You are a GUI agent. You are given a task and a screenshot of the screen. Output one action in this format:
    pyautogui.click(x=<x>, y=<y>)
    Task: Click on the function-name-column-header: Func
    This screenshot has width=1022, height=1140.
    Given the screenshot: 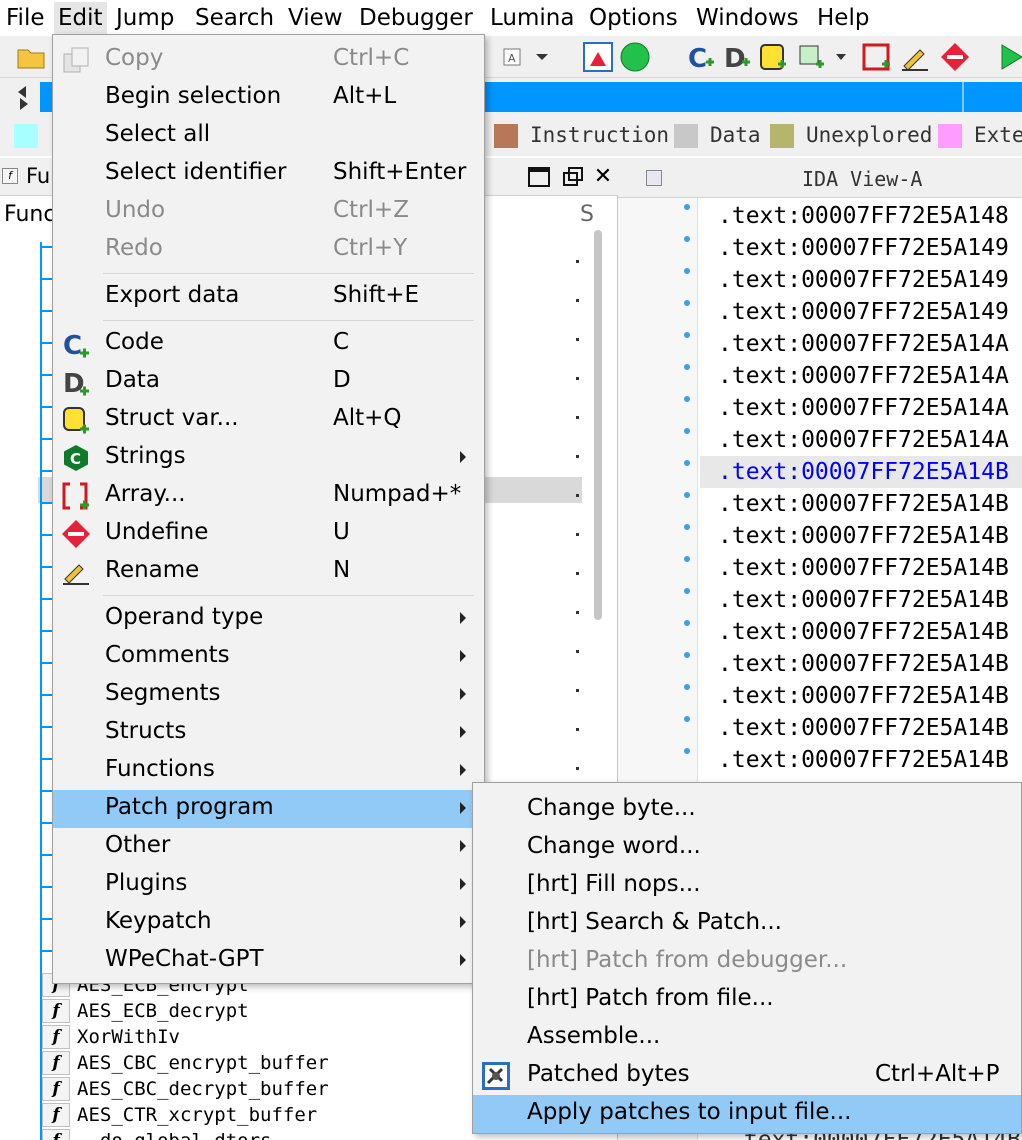 What is the action you would take?
    pyautogui.click(x=29, y=214)
    